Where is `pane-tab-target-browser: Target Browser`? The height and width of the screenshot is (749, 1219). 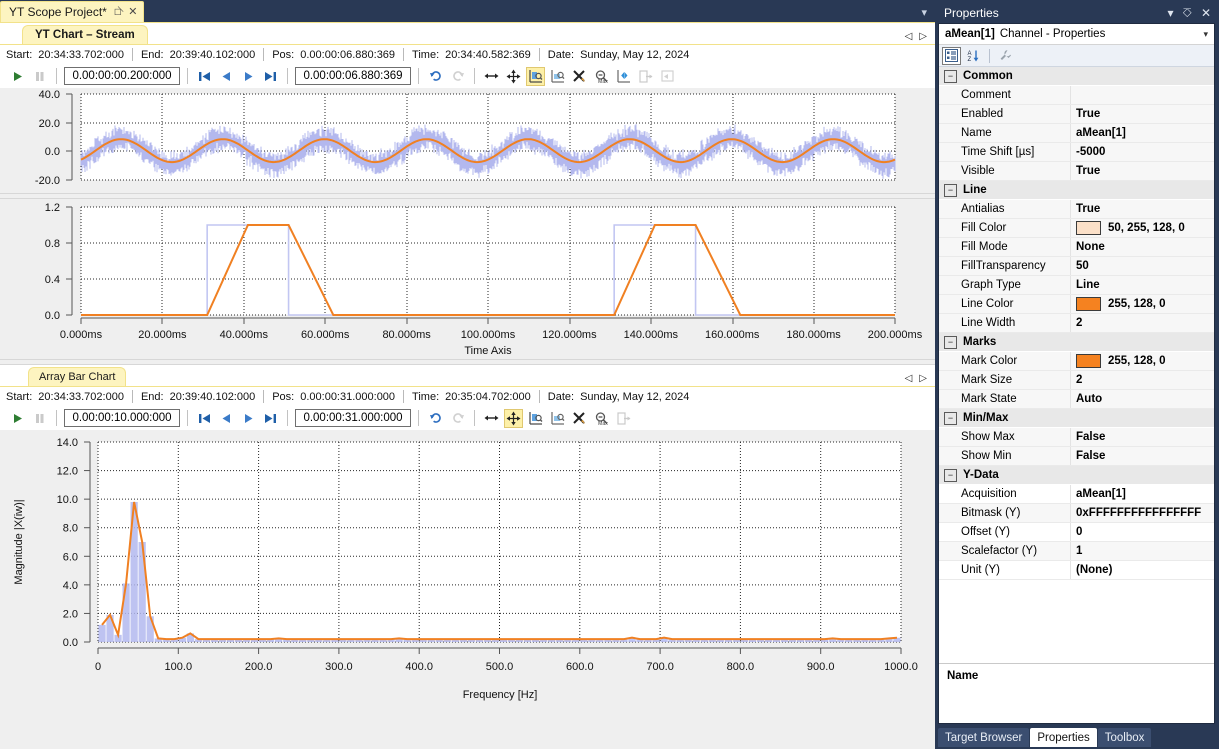
pane-tab-target-browser: Target Browser is located at coordinates (984, 737).